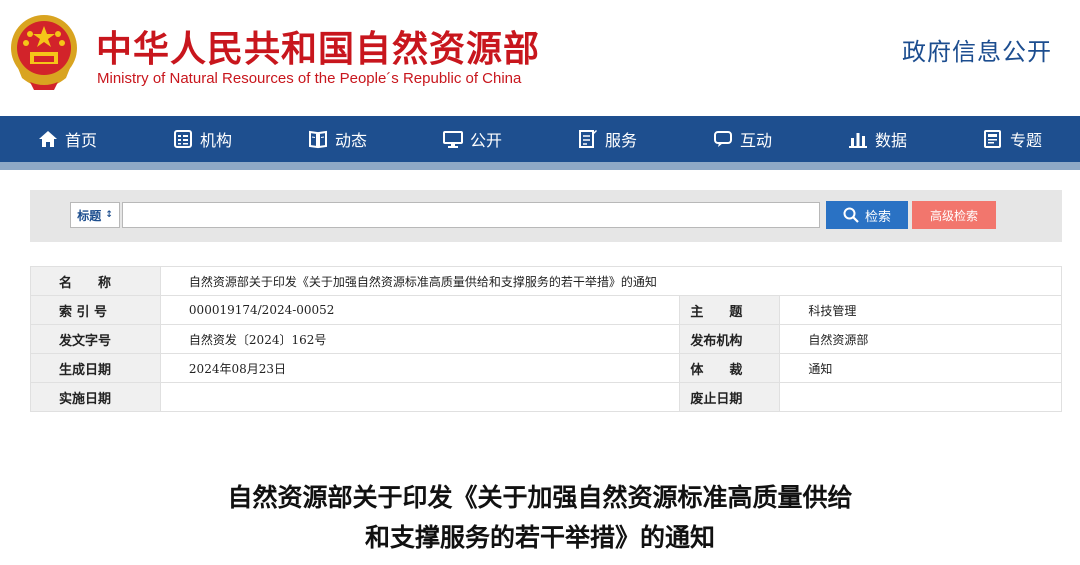 This screenshot has width=1080, height=565. I want to click on issuer-value: 自然资源部, so click(920, 339).